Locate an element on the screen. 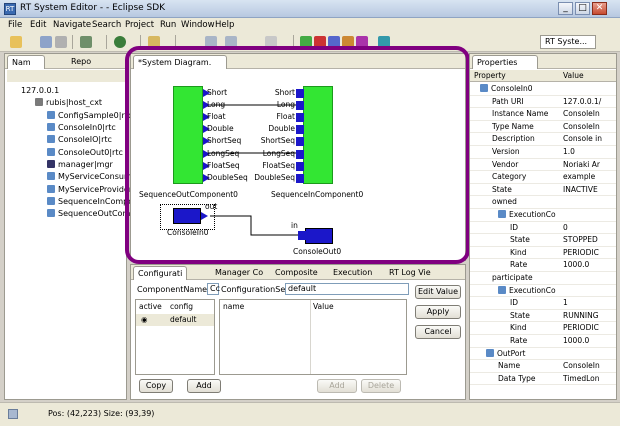 The image size is (620, 426). property-row: Instance Name ConsoleIn is located at coordinates (543, 114).